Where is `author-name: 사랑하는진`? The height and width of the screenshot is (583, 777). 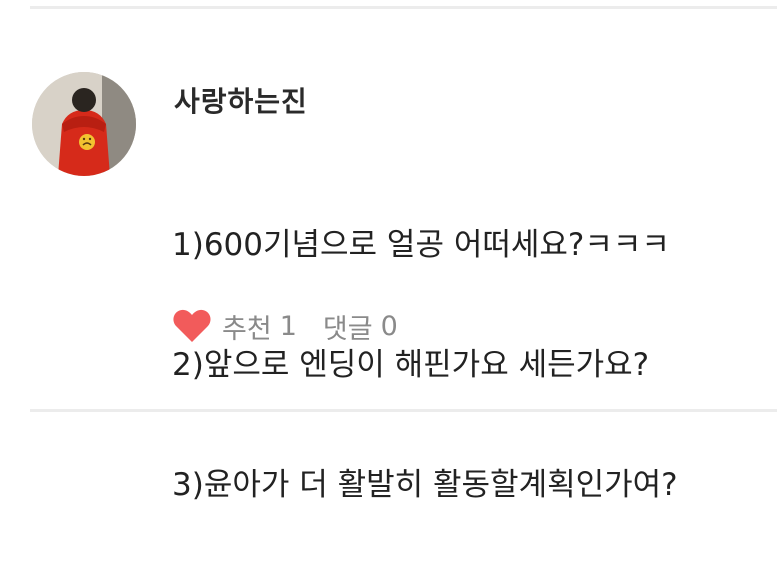 author-name: 사랑하는진 is located at coordinates (241, 100).